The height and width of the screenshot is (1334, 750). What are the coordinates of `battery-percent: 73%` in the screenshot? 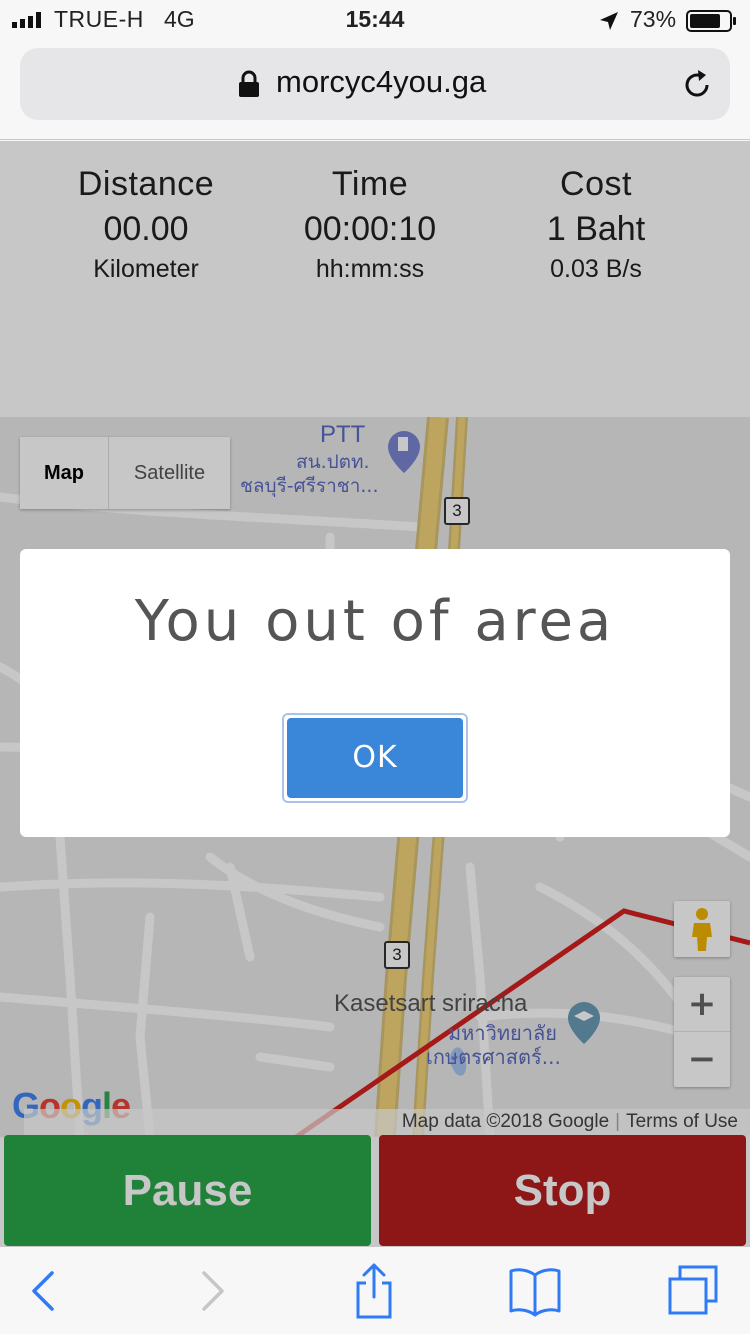 It's located at (653, 19).